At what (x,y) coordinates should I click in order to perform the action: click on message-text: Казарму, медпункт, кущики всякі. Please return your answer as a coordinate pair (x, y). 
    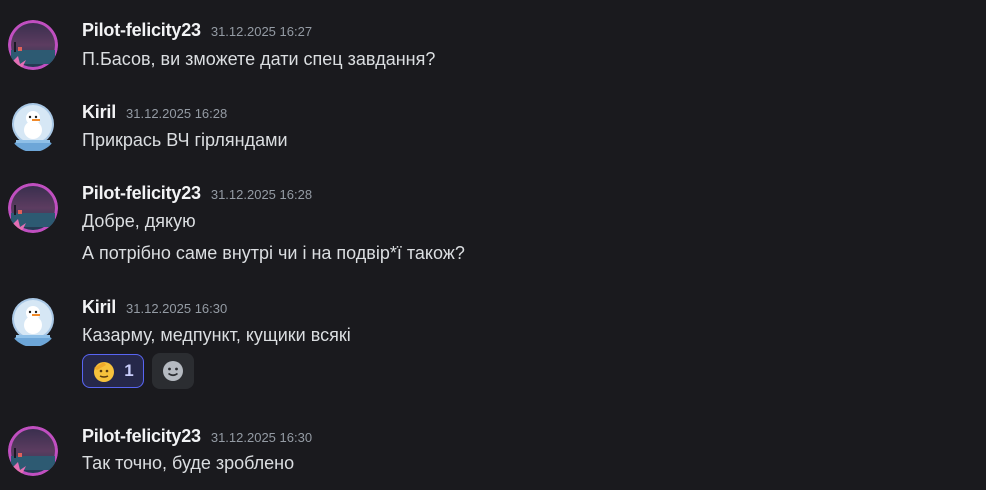
    Looking at the image, I should click on (216, 335).